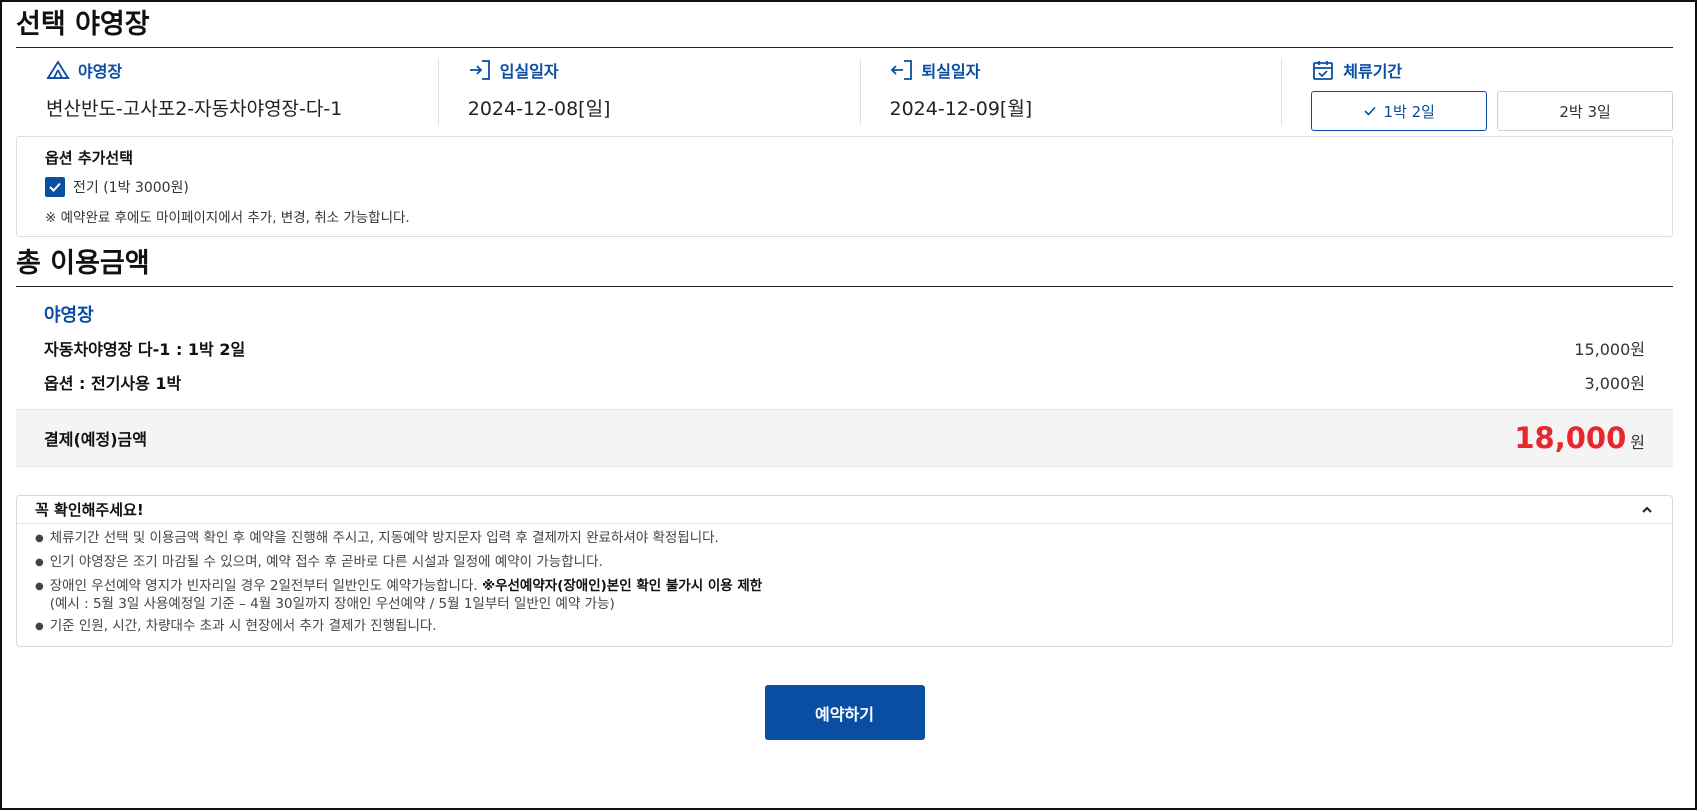 Image resolution: width=1697 pixels, height=810 pixels. Describe the element at coordinates (844, 383) in the screenshot. I see `total-line-option: 옵션 : 전기사용 1박 3,000원` at that location.